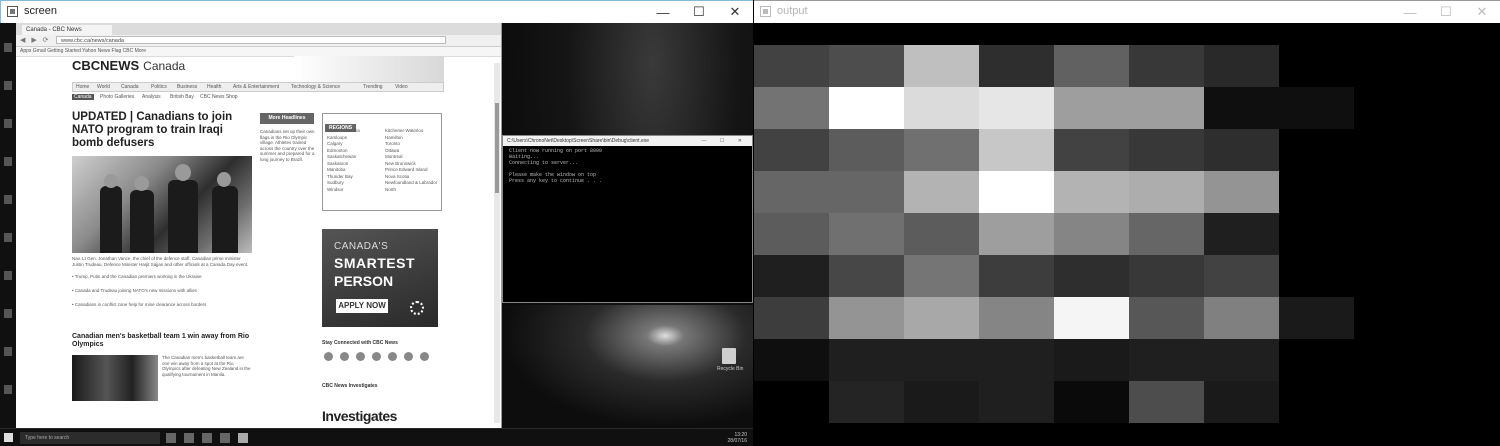  What do you see at coordinates (256, 87) in the screenshot?
I see `nav-item: Arts & Entertainment` at bounding box center [256, 87].